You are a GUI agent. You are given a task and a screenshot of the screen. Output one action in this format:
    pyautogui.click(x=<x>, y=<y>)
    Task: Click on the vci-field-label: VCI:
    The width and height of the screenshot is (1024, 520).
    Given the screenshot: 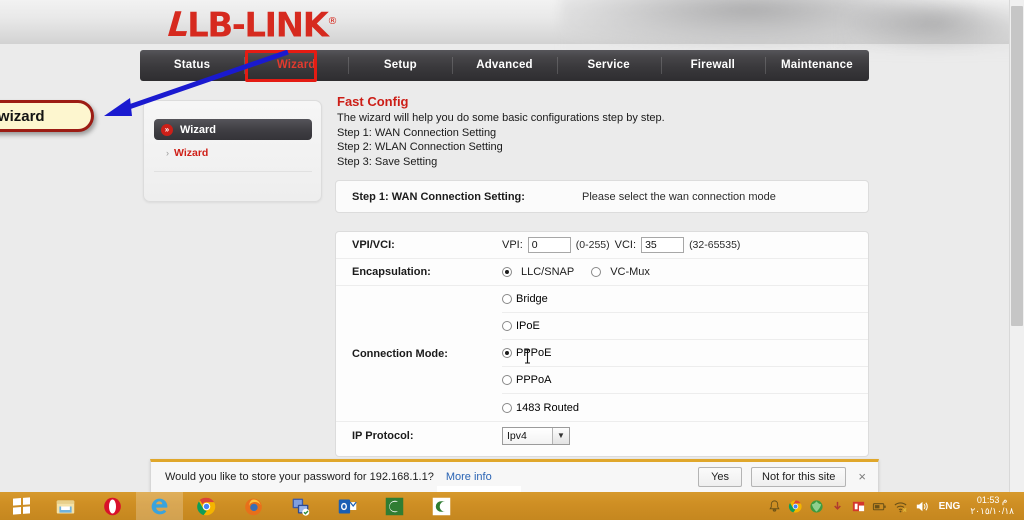 What is the action you would take?
    pyautogui.click(x=625, y=245)
    